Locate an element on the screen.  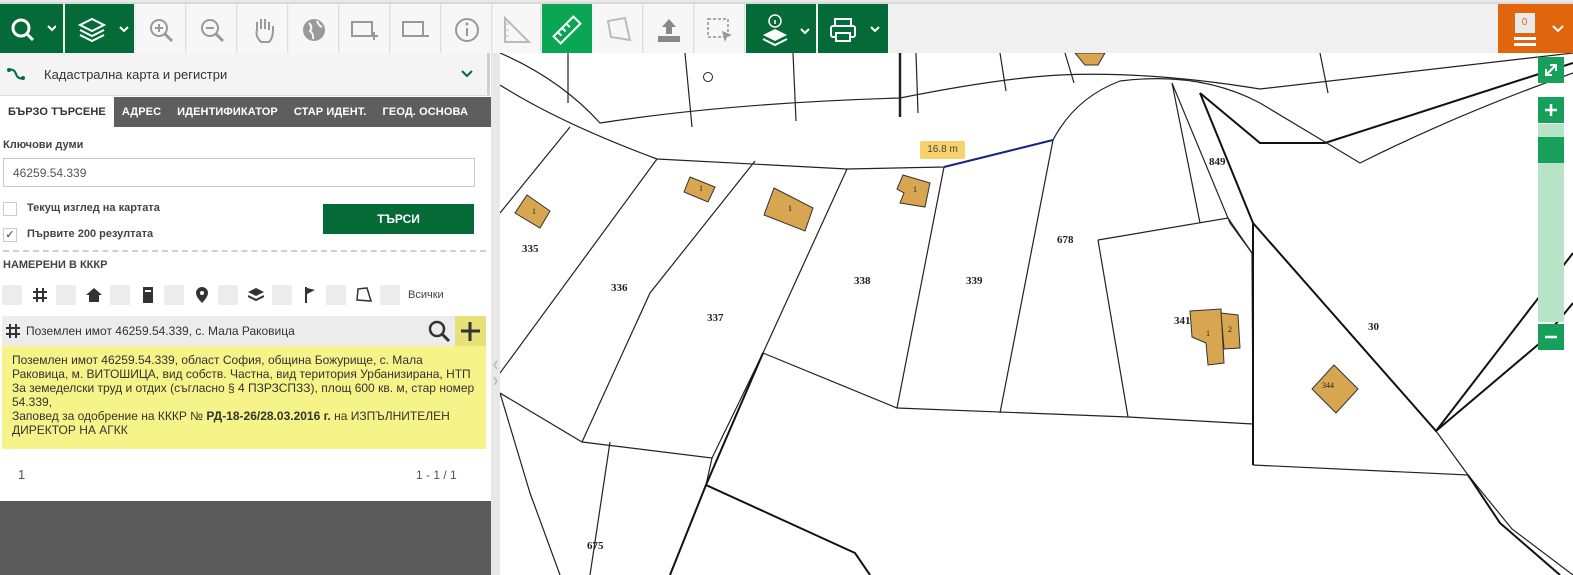
keywords-input: 46259.54.339 is located at coordinates (239, 172).